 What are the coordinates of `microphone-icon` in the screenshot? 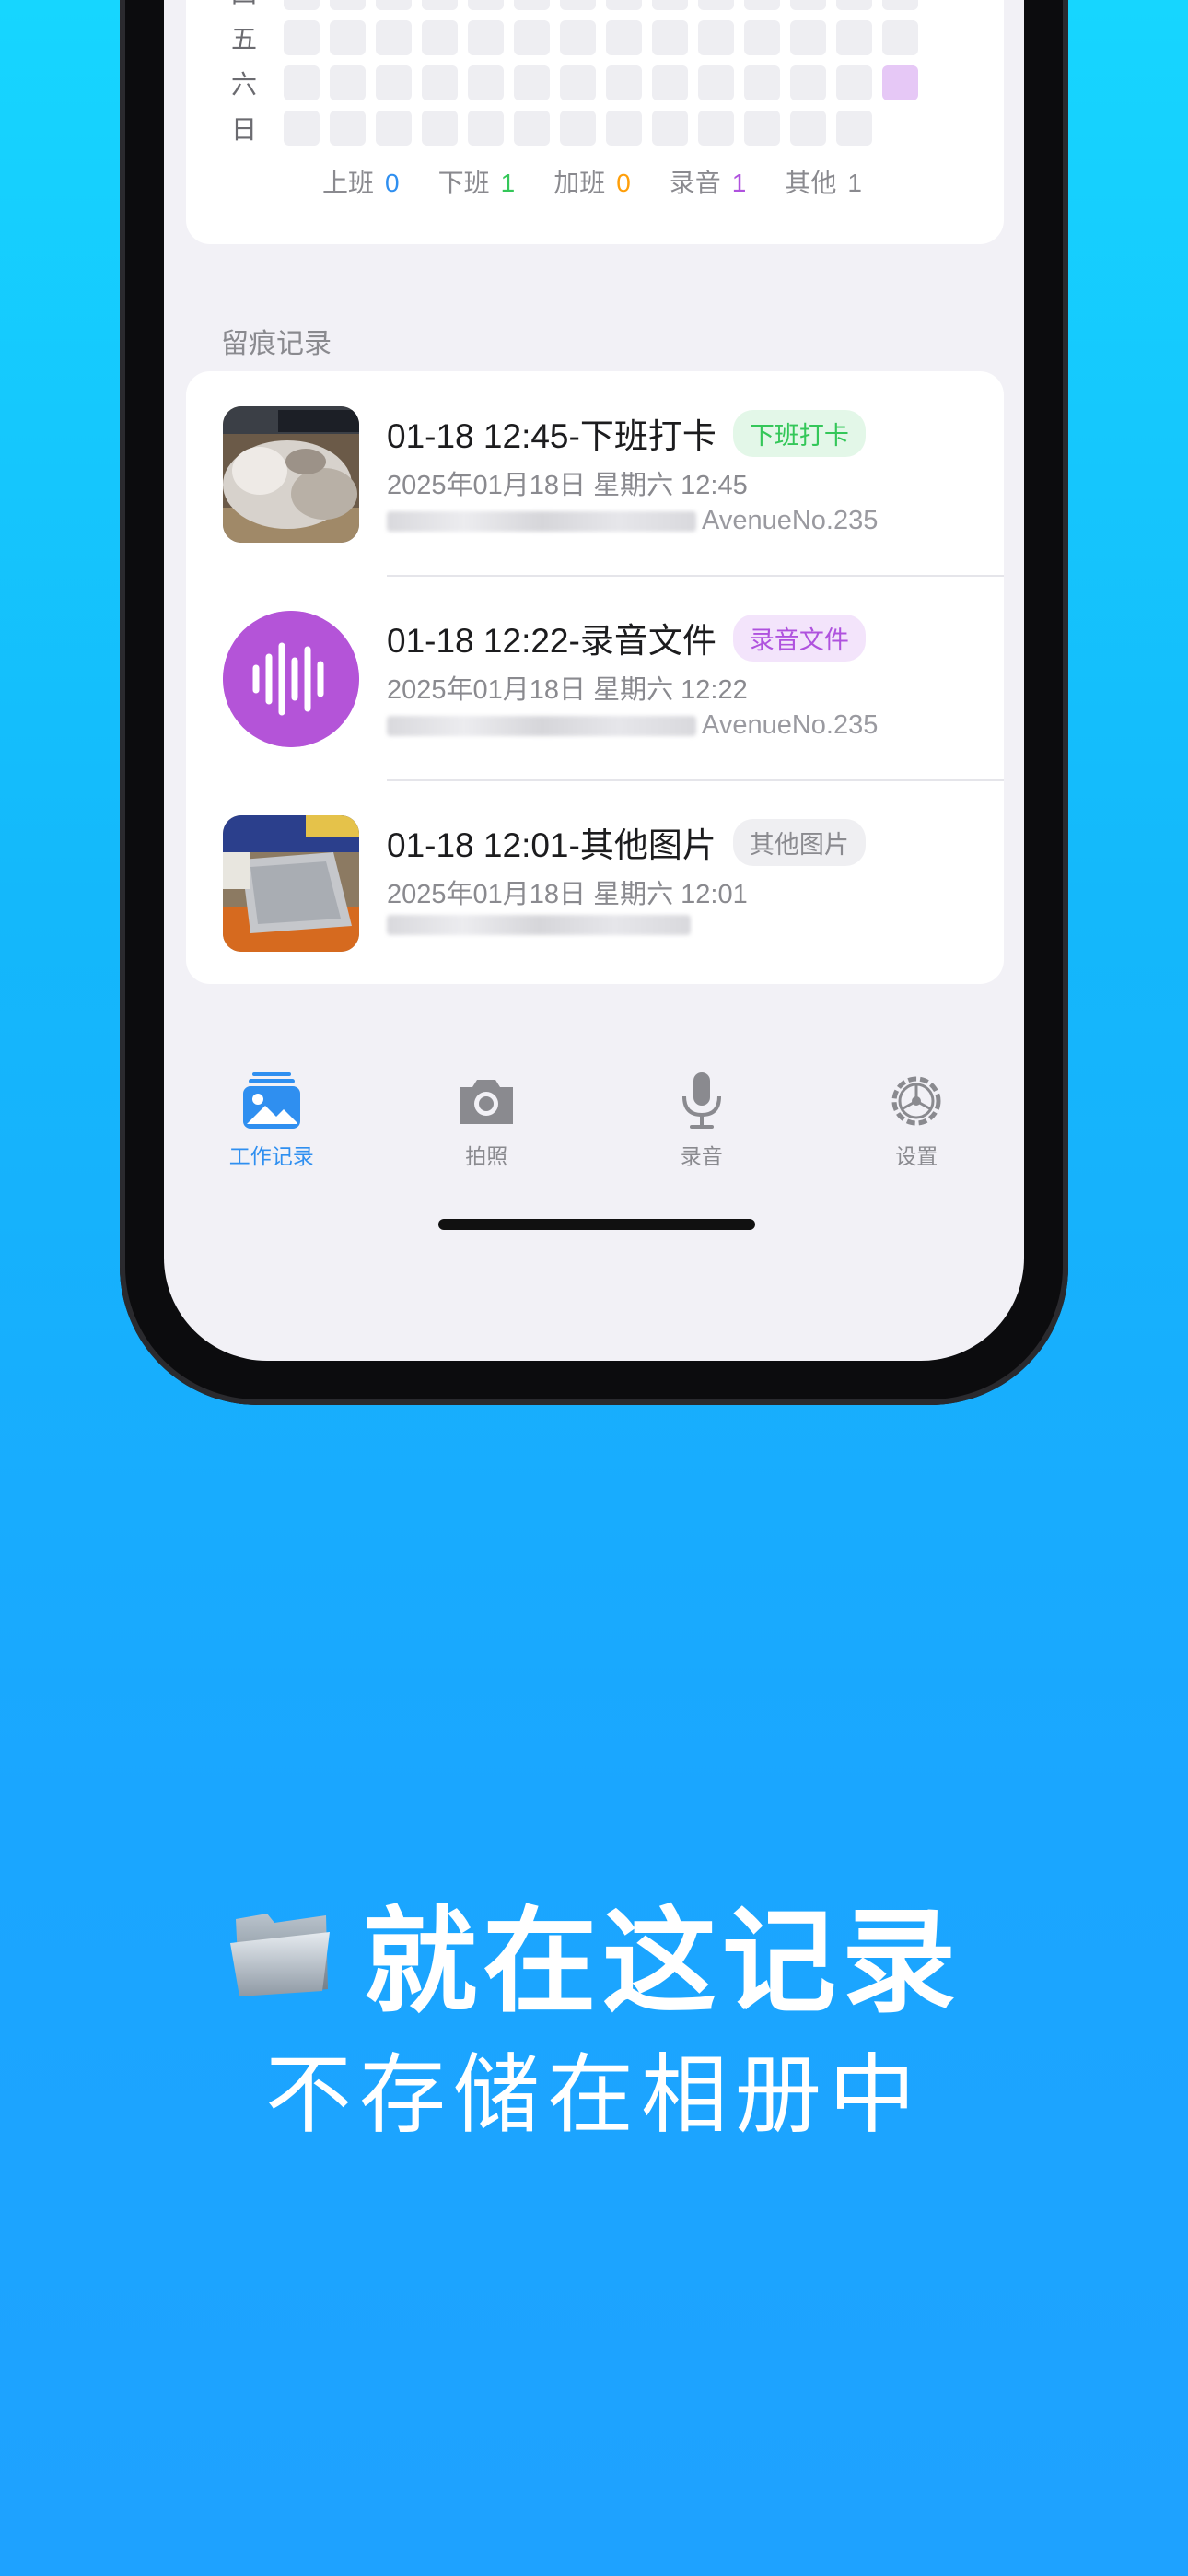 It's located at (701, 1100).